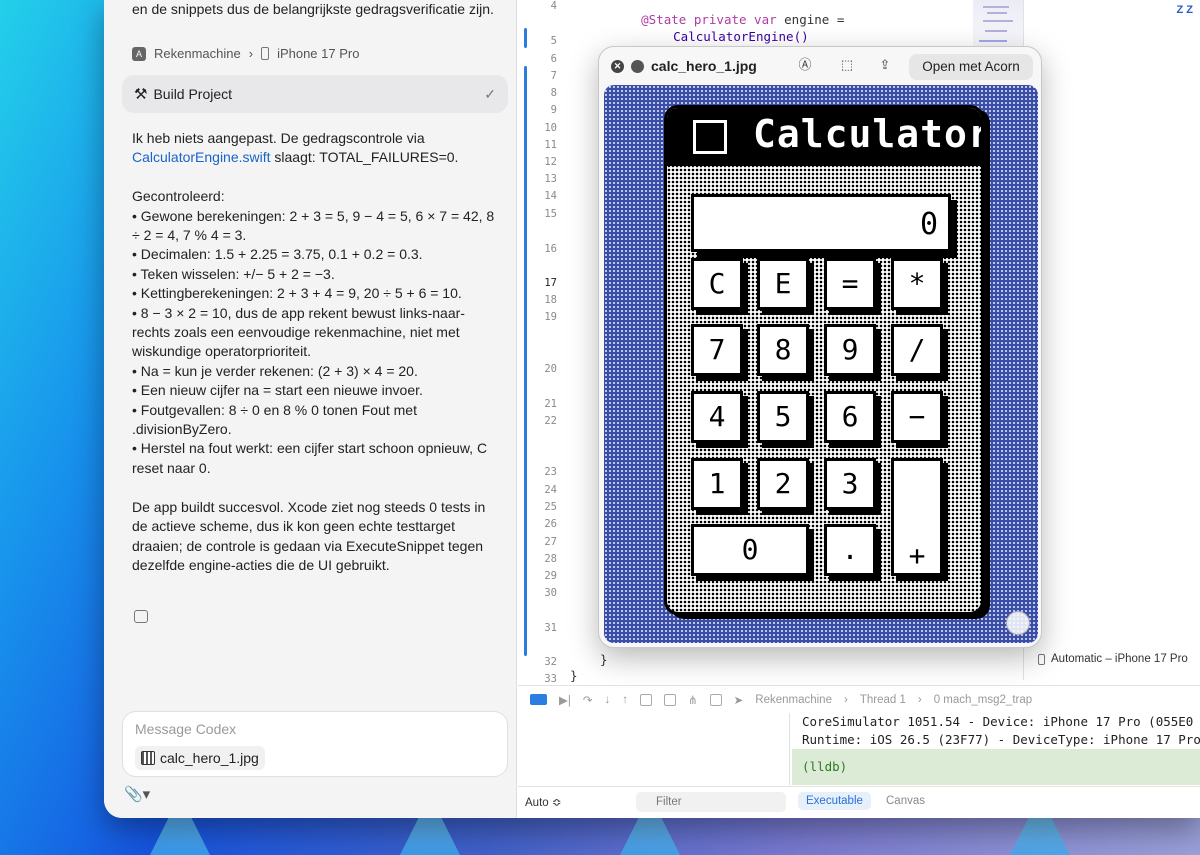 Image resolution: width=1200 pixels, height=855 pixels. I want to click on step-out-icon: ↑, so click(625, 700).